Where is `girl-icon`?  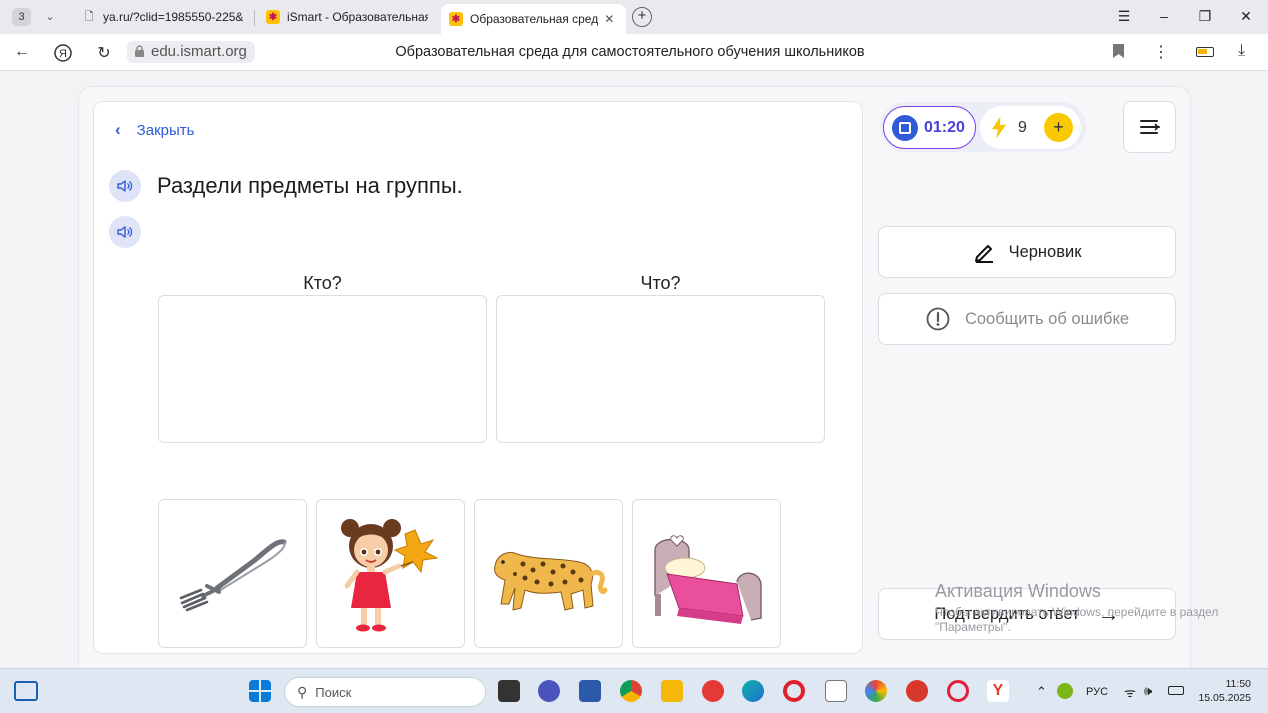 girl-icon is located at coordinates (390, 575).